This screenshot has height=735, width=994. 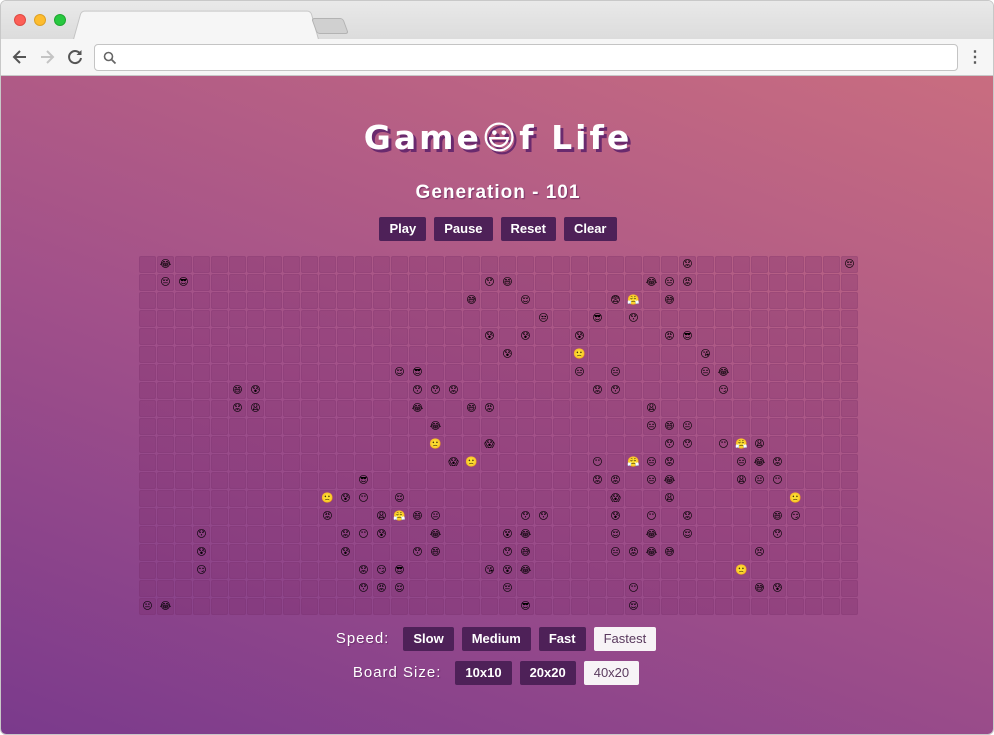 I want to click on address-bar, so click(x=526, y=57).